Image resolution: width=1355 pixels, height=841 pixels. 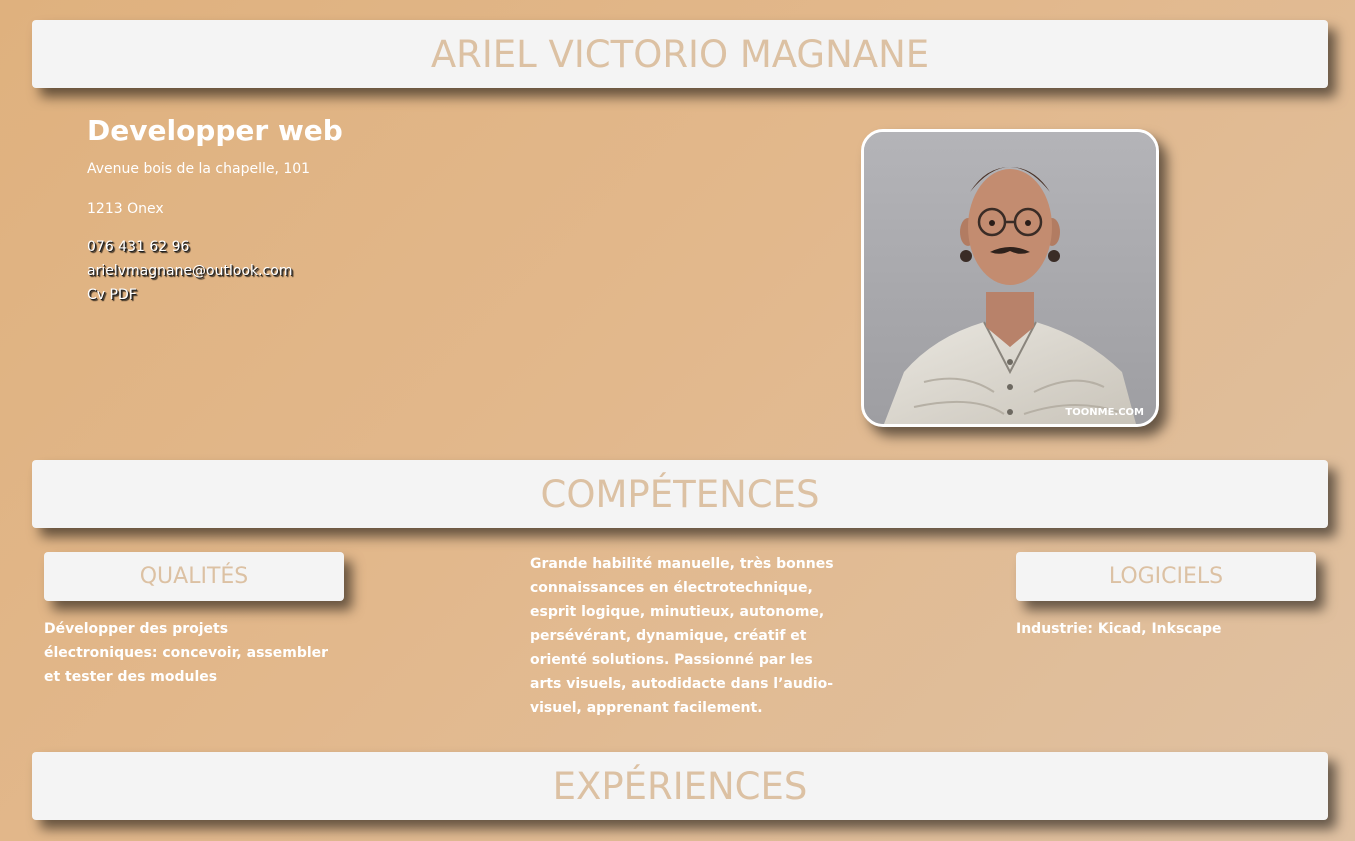 I want to click on cv-pdf-link: Cv PDF, so click(x=337, y=295).